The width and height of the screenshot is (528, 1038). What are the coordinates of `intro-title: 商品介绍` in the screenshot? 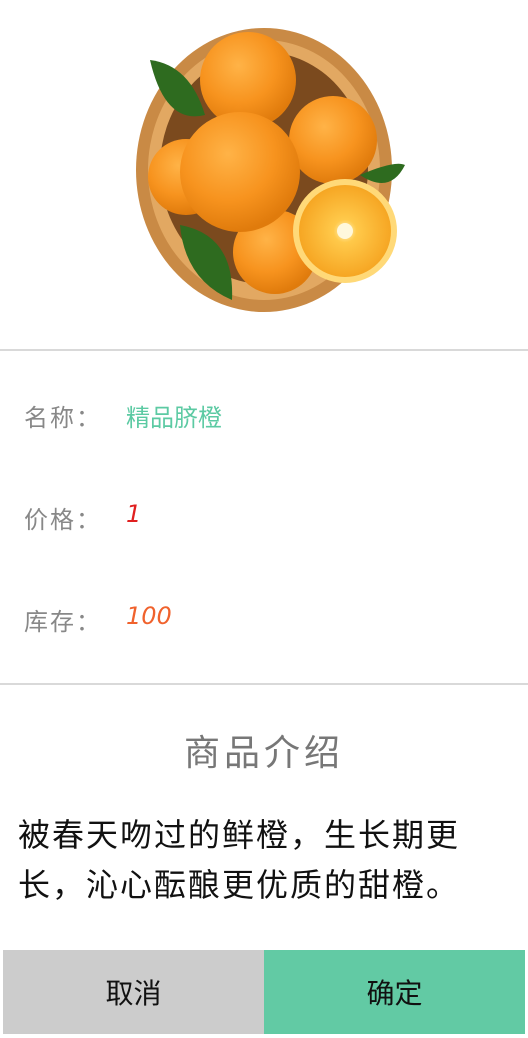 It's located at (263, 753).